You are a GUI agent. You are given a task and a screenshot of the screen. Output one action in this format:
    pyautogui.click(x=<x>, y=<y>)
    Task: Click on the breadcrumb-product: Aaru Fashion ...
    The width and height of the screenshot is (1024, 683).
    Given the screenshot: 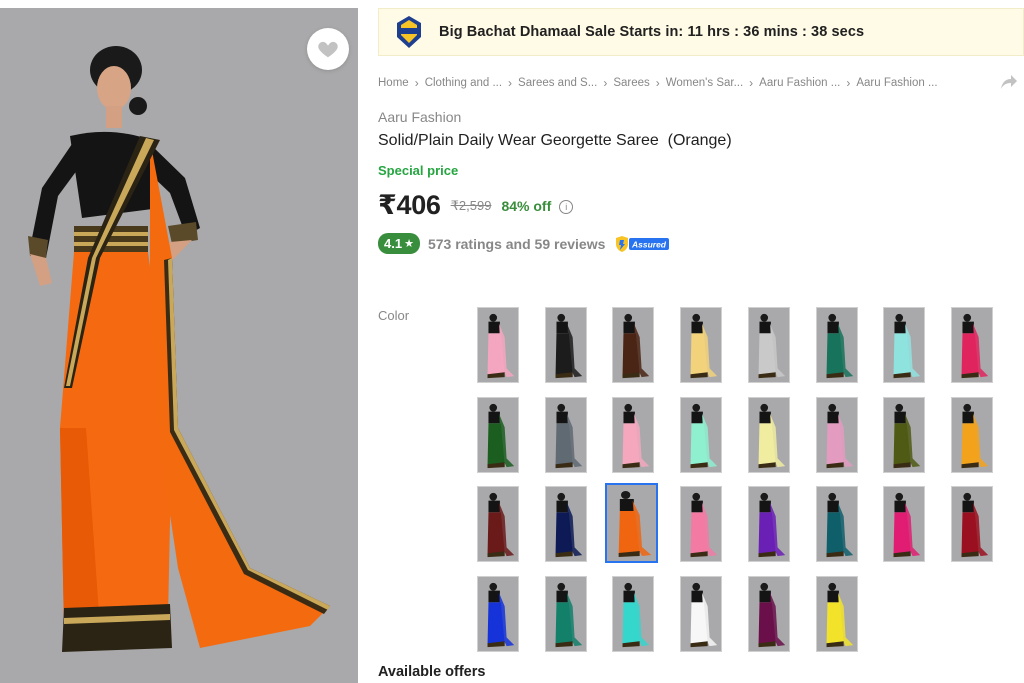 What is the action you would take?
    pyautogui.click(x=896, y=83)
    